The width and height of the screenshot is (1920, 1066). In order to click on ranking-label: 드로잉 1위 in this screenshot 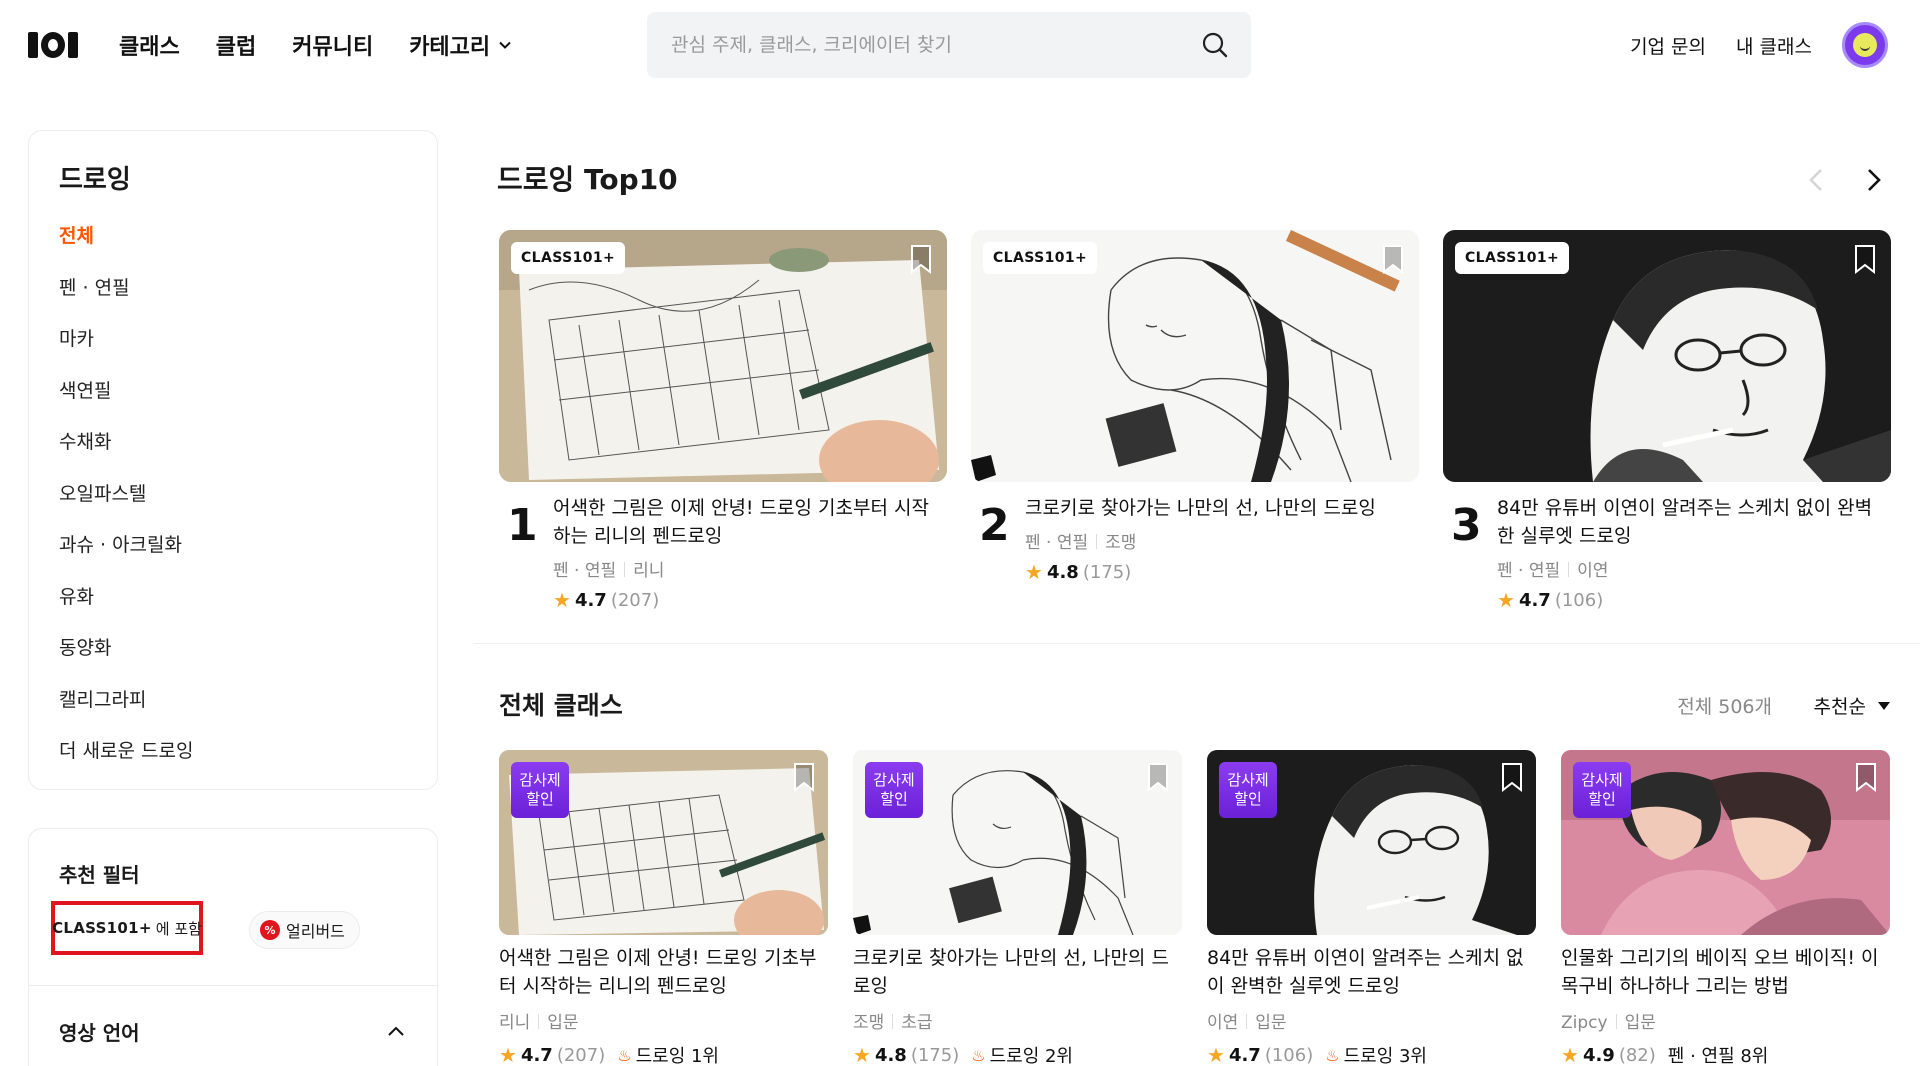, I will do `click(677, 1056)`.